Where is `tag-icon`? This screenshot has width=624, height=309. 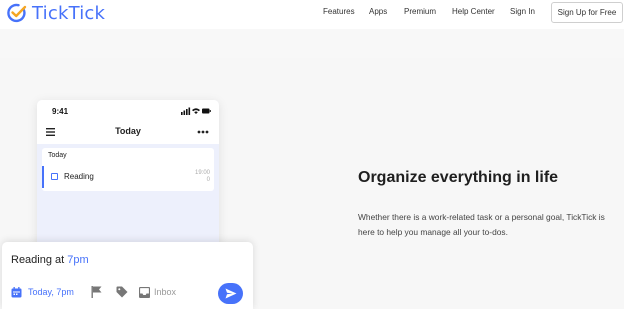 tag-icon is located at coordinates (122, 292).